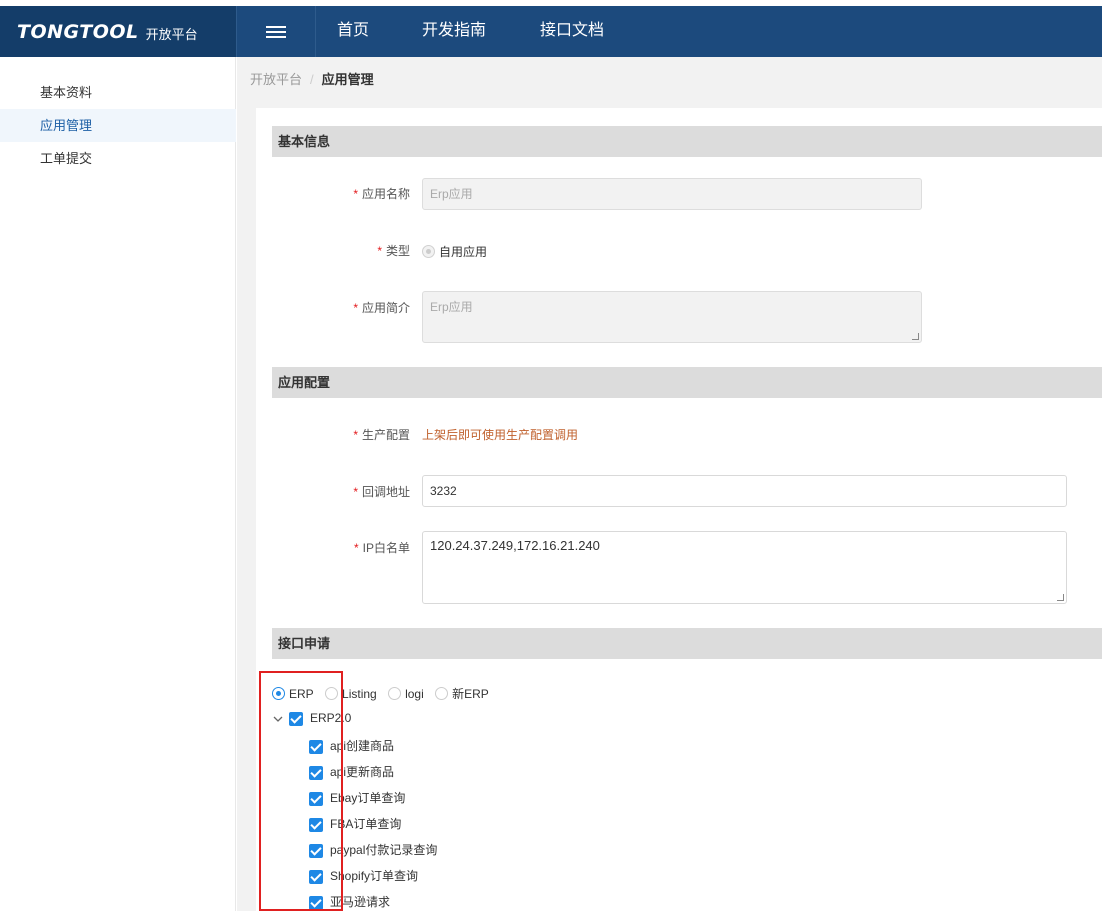  I want to click on breadcrumb-current: 应用管理, so click(347, 79).